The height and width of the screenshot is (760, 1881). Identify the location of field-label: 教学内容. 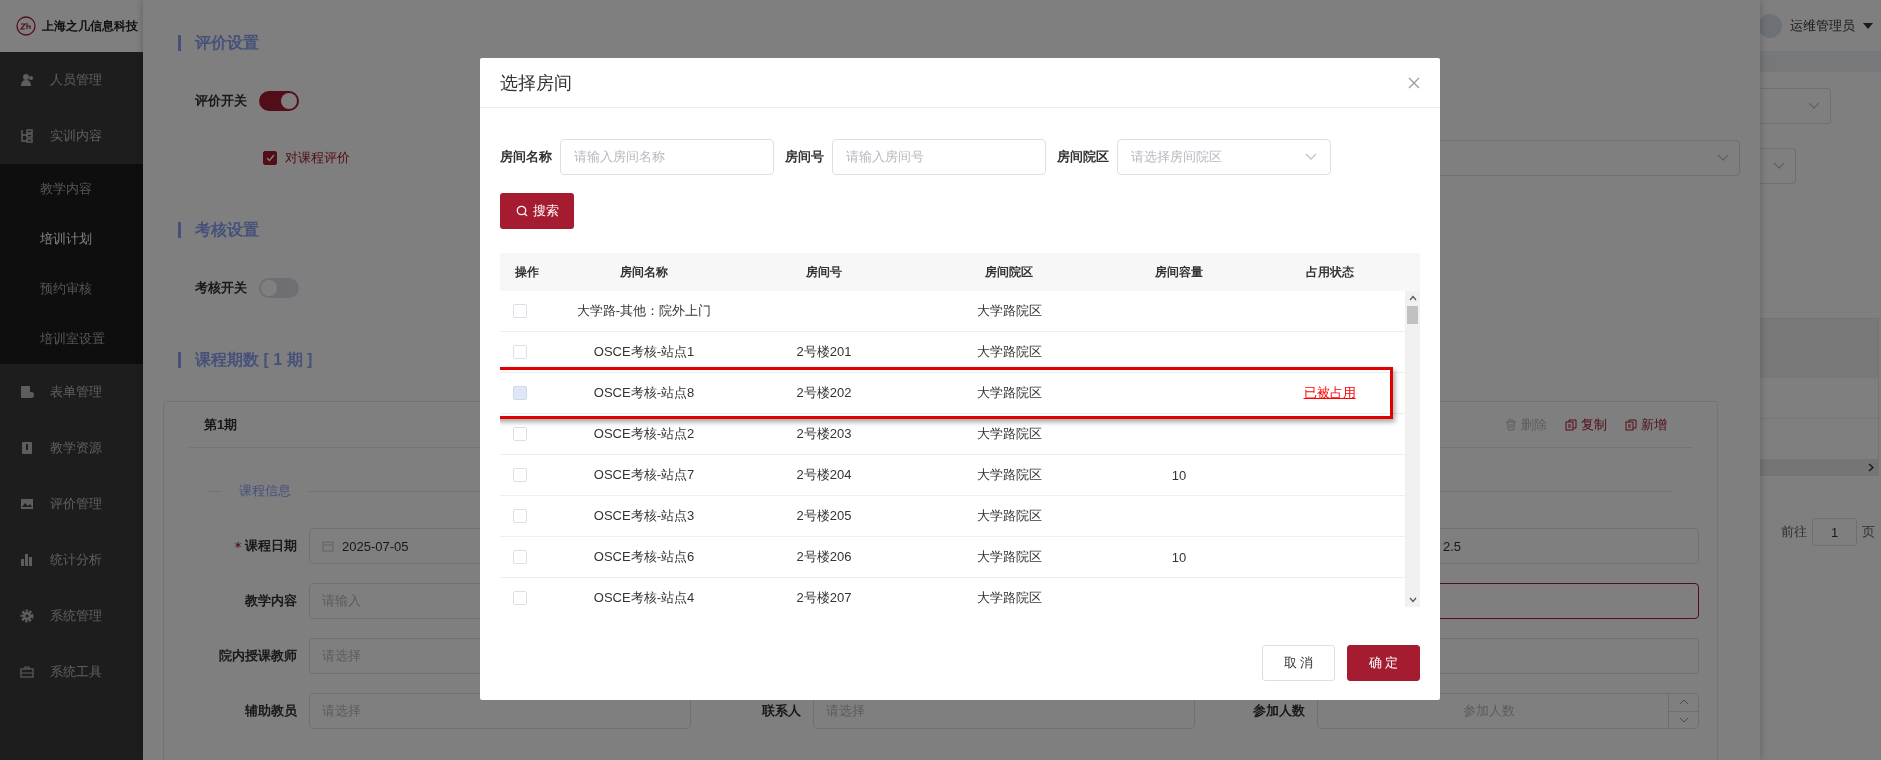
(270, 601).